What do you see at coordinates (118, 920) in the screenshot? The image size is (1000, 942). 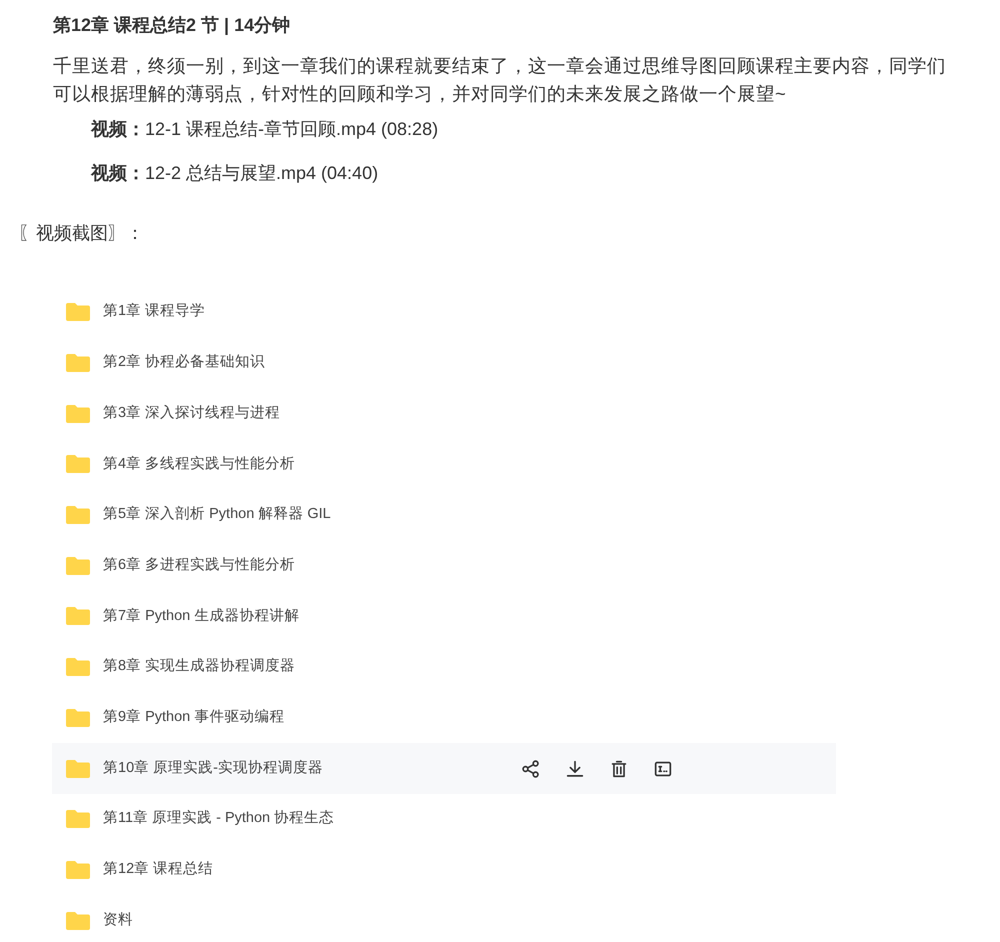 I see `folder-name: 资料` at bounding box center [118, 920].